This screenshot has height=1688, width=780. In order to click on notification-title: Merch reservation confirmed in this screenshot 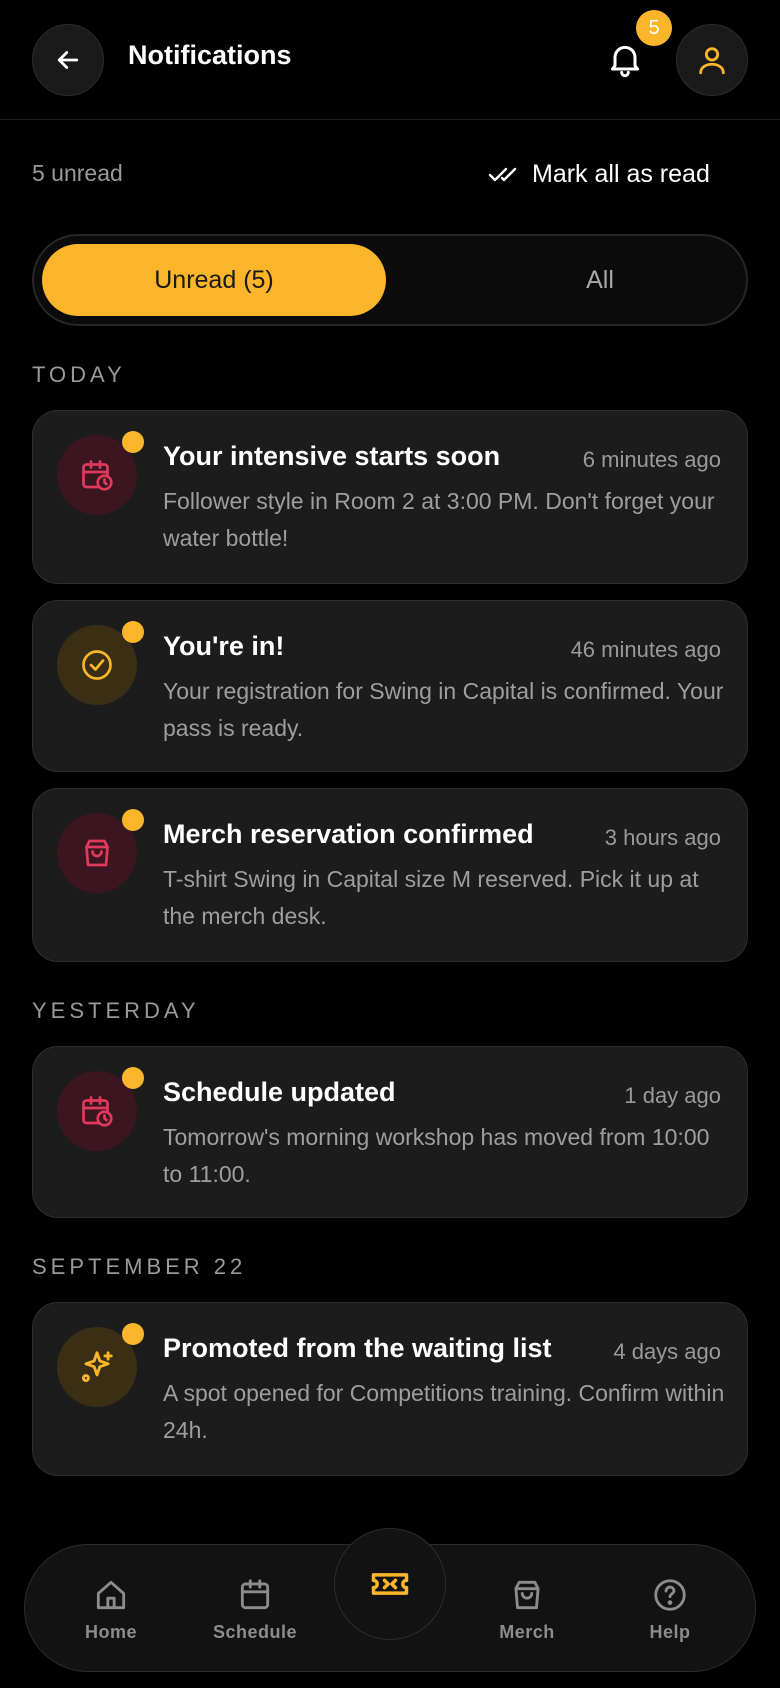, I will do `click(348, 834)`.